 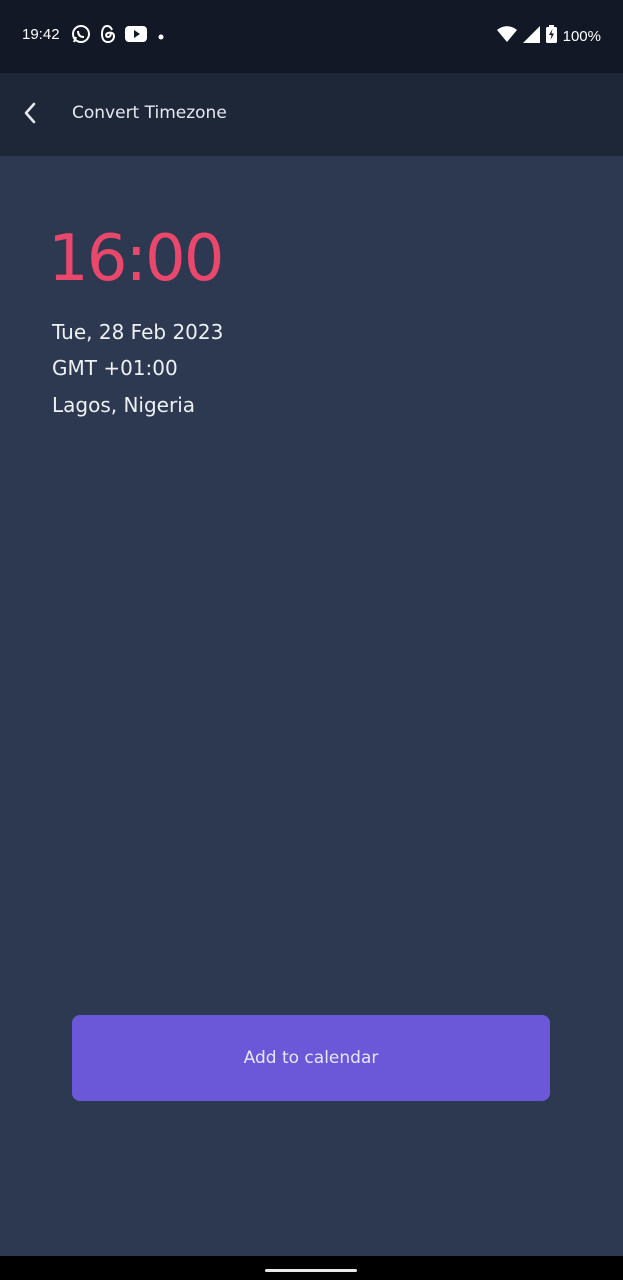 I want to click on converted-time: 16:00, so click(x=136, y=259).